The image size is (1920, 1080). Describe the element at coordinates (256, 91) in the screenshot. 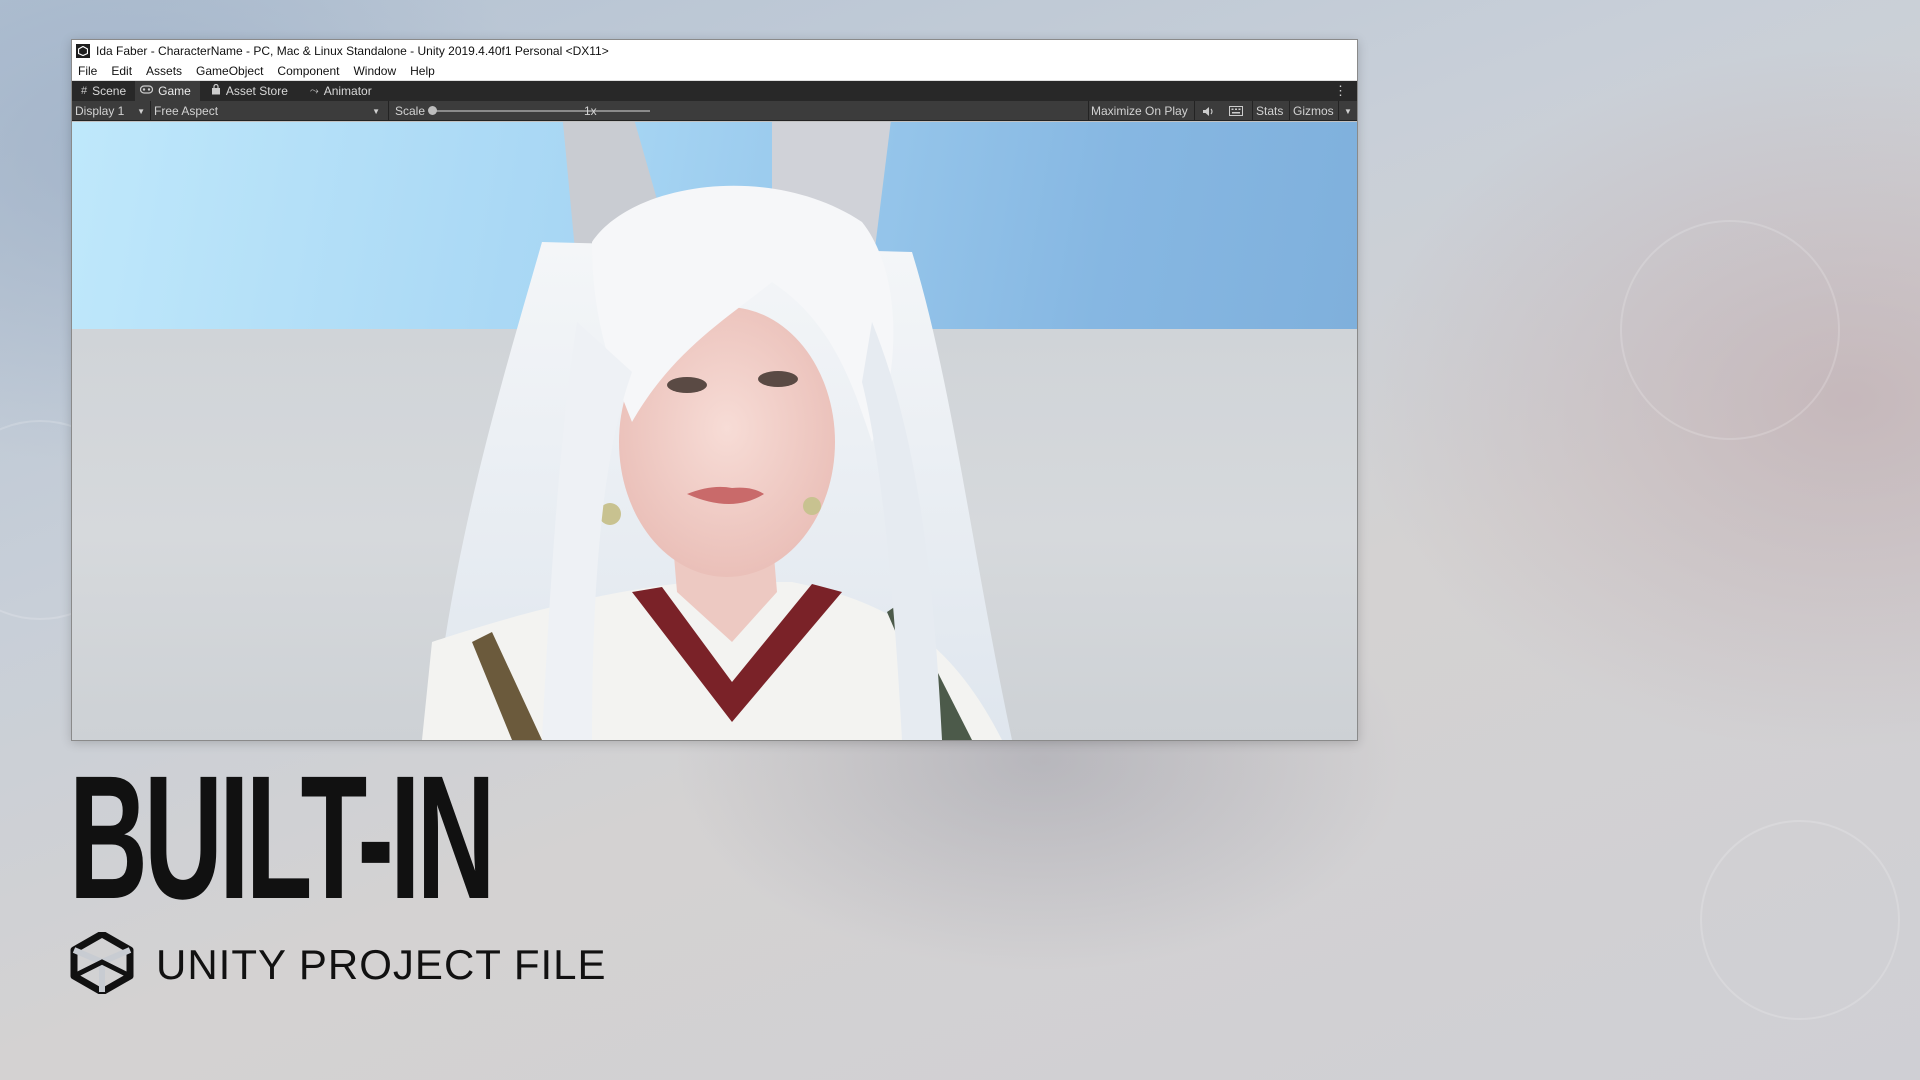

I see `tab-label: Asset Store` at that location.